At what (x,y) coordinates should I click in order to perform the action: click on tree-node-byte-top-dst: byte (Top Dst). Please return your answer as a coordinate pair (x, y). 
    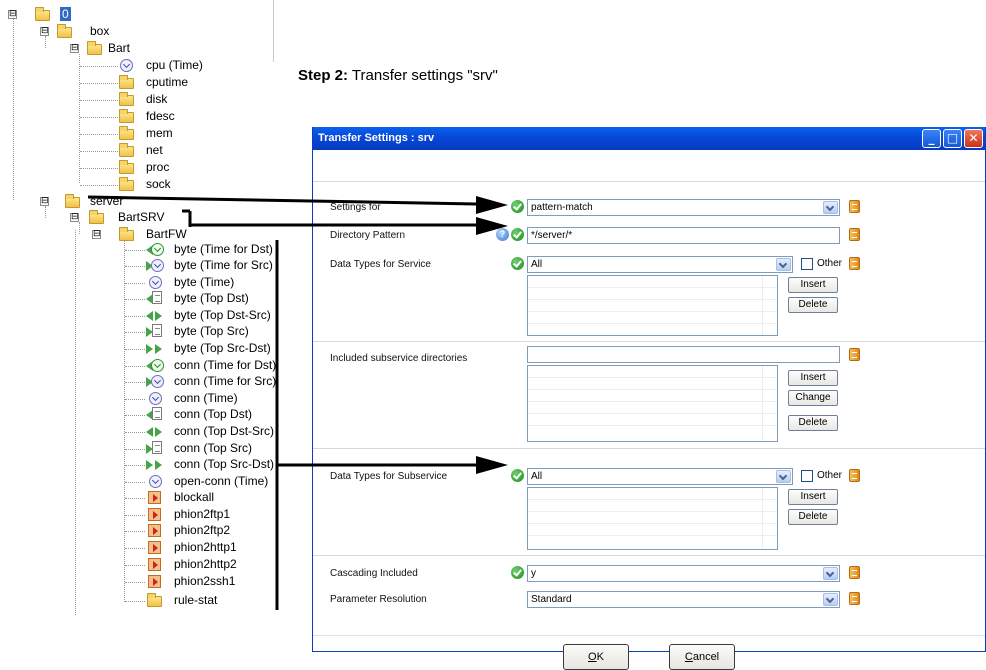
    Looking at the image, I should click on (211, 298).